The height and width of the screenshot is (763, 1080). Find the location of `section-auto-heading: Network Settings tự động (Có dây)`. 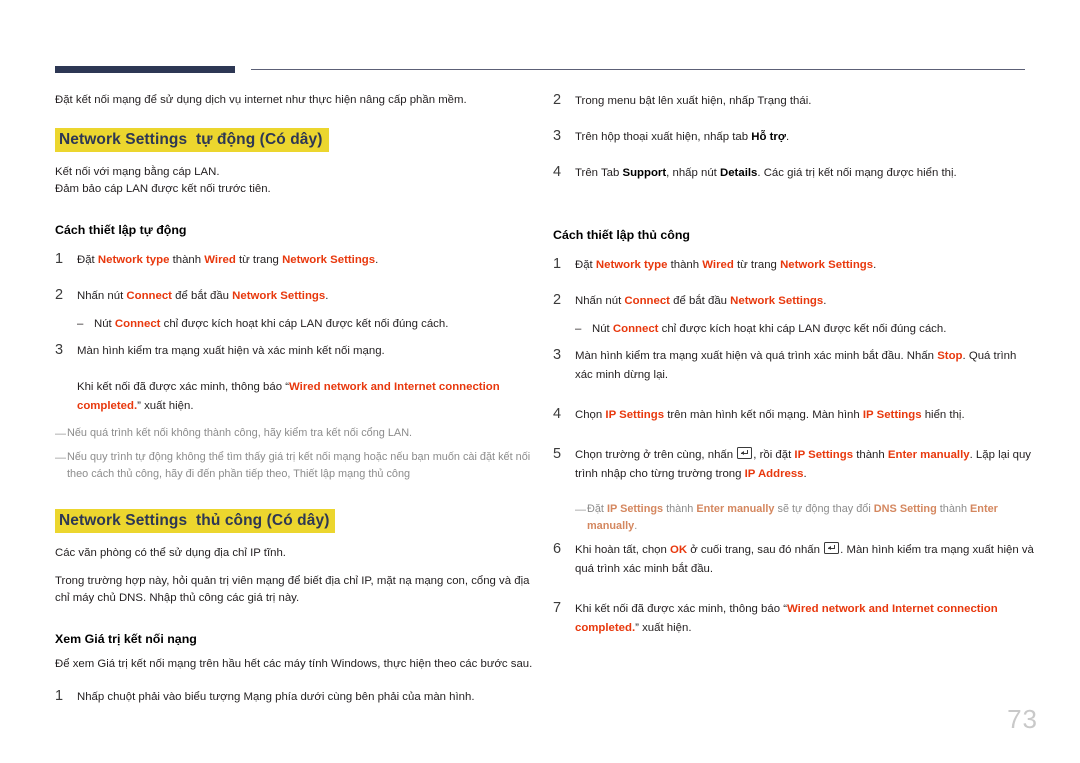

section-auto-heading: Network Settings tự động (Có dây) is located at coordinates (192, 140).